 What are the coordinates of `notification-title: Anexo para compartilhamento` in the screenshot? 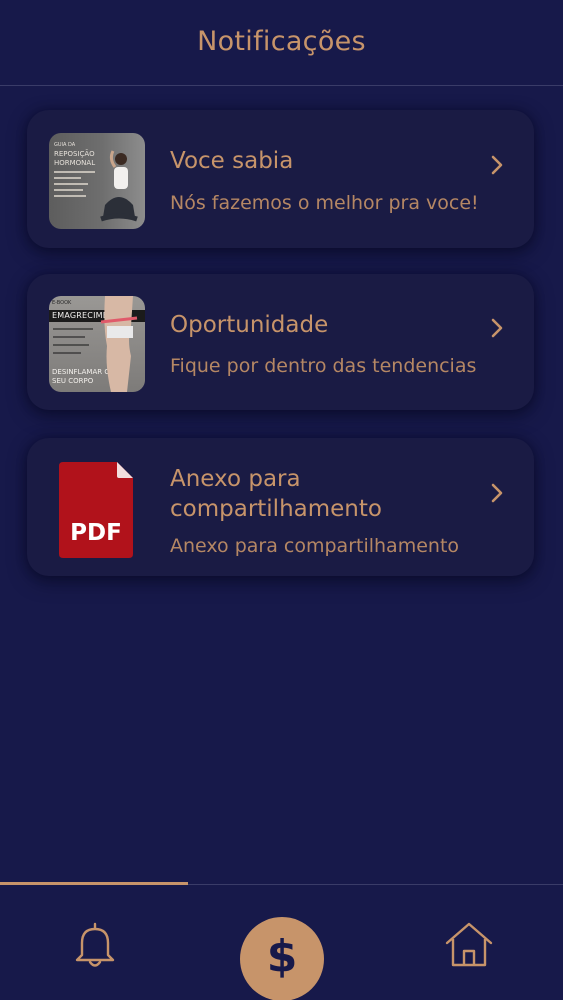 It's located at (276, 494).